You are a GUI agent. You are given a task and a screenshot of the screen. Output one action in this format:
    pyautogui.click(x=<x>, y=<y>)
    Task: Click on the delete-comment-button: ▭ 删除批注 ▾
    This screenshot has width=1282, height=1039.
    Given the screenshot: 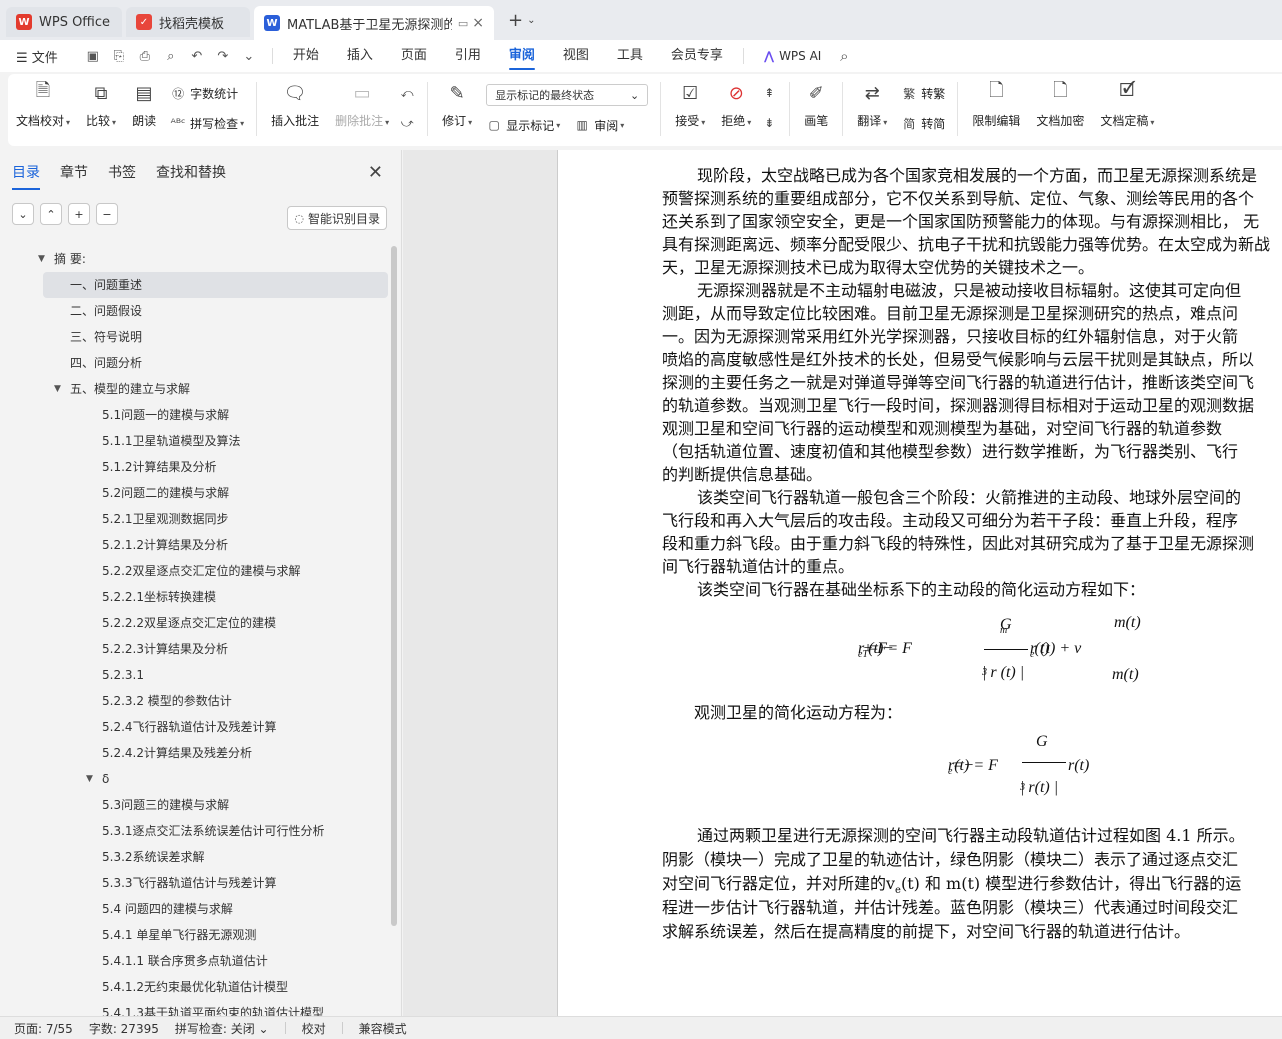 What is the action you would take?
    pyautogui.click(x=362, y=109)
    